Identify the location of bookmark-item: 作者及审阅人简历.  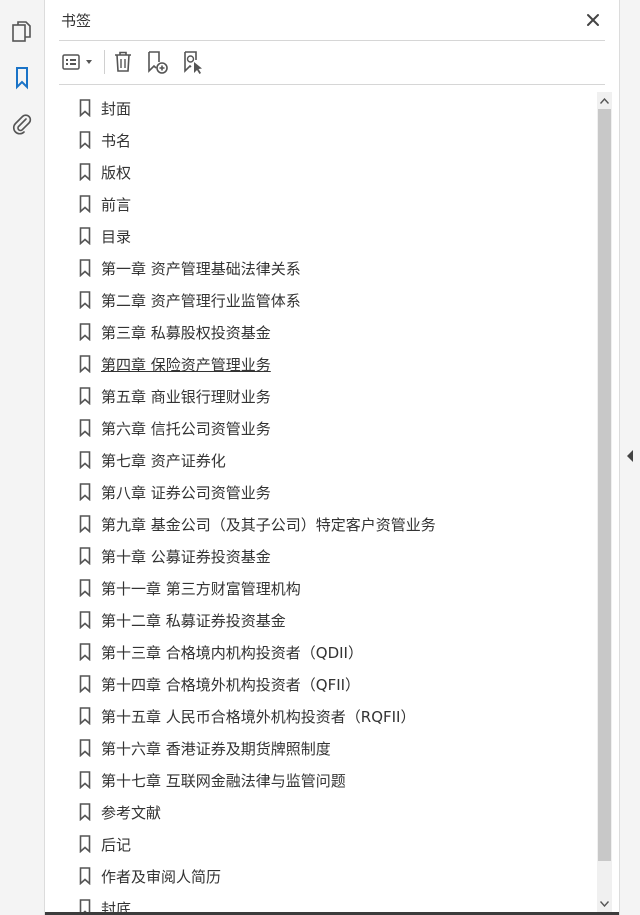
(327, 876).